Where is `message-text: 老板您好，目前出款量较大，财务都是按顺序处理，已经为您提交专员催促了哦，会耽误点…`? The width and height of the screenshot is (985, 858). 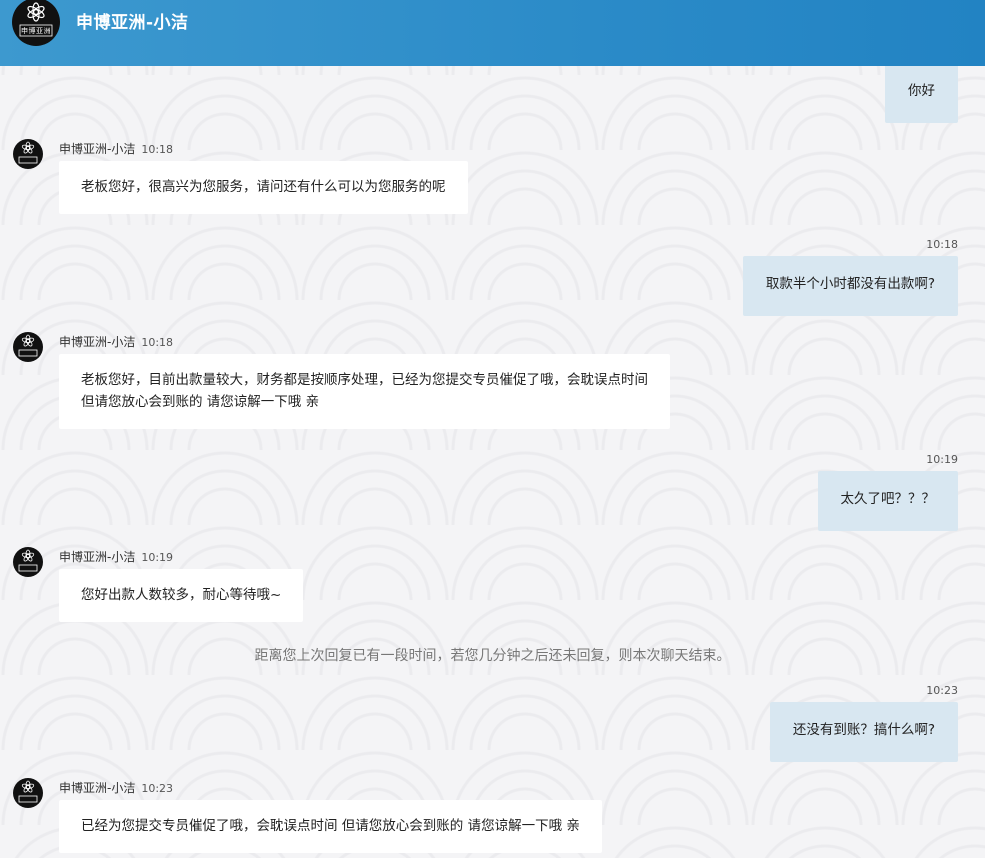 message-text: 老板您好，目前出款量较大，财务都是按顺序处理，已经为您提交专员催促了哦，会耽误点… is located at coordinates (364, 380).